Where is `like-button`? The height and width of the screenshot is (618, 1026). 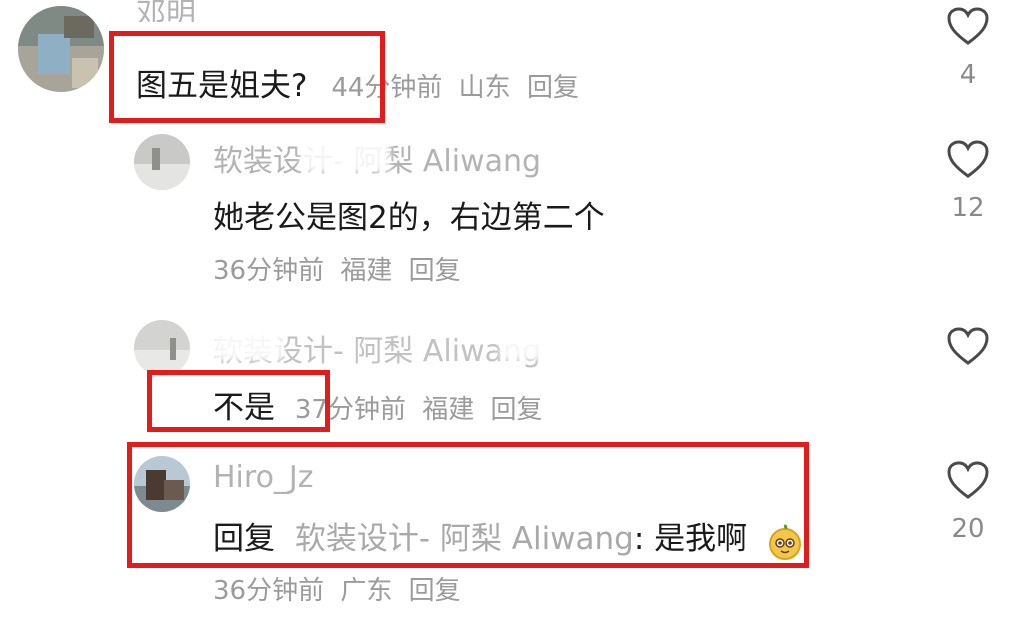
like-button is located at coordinates (968, 353).